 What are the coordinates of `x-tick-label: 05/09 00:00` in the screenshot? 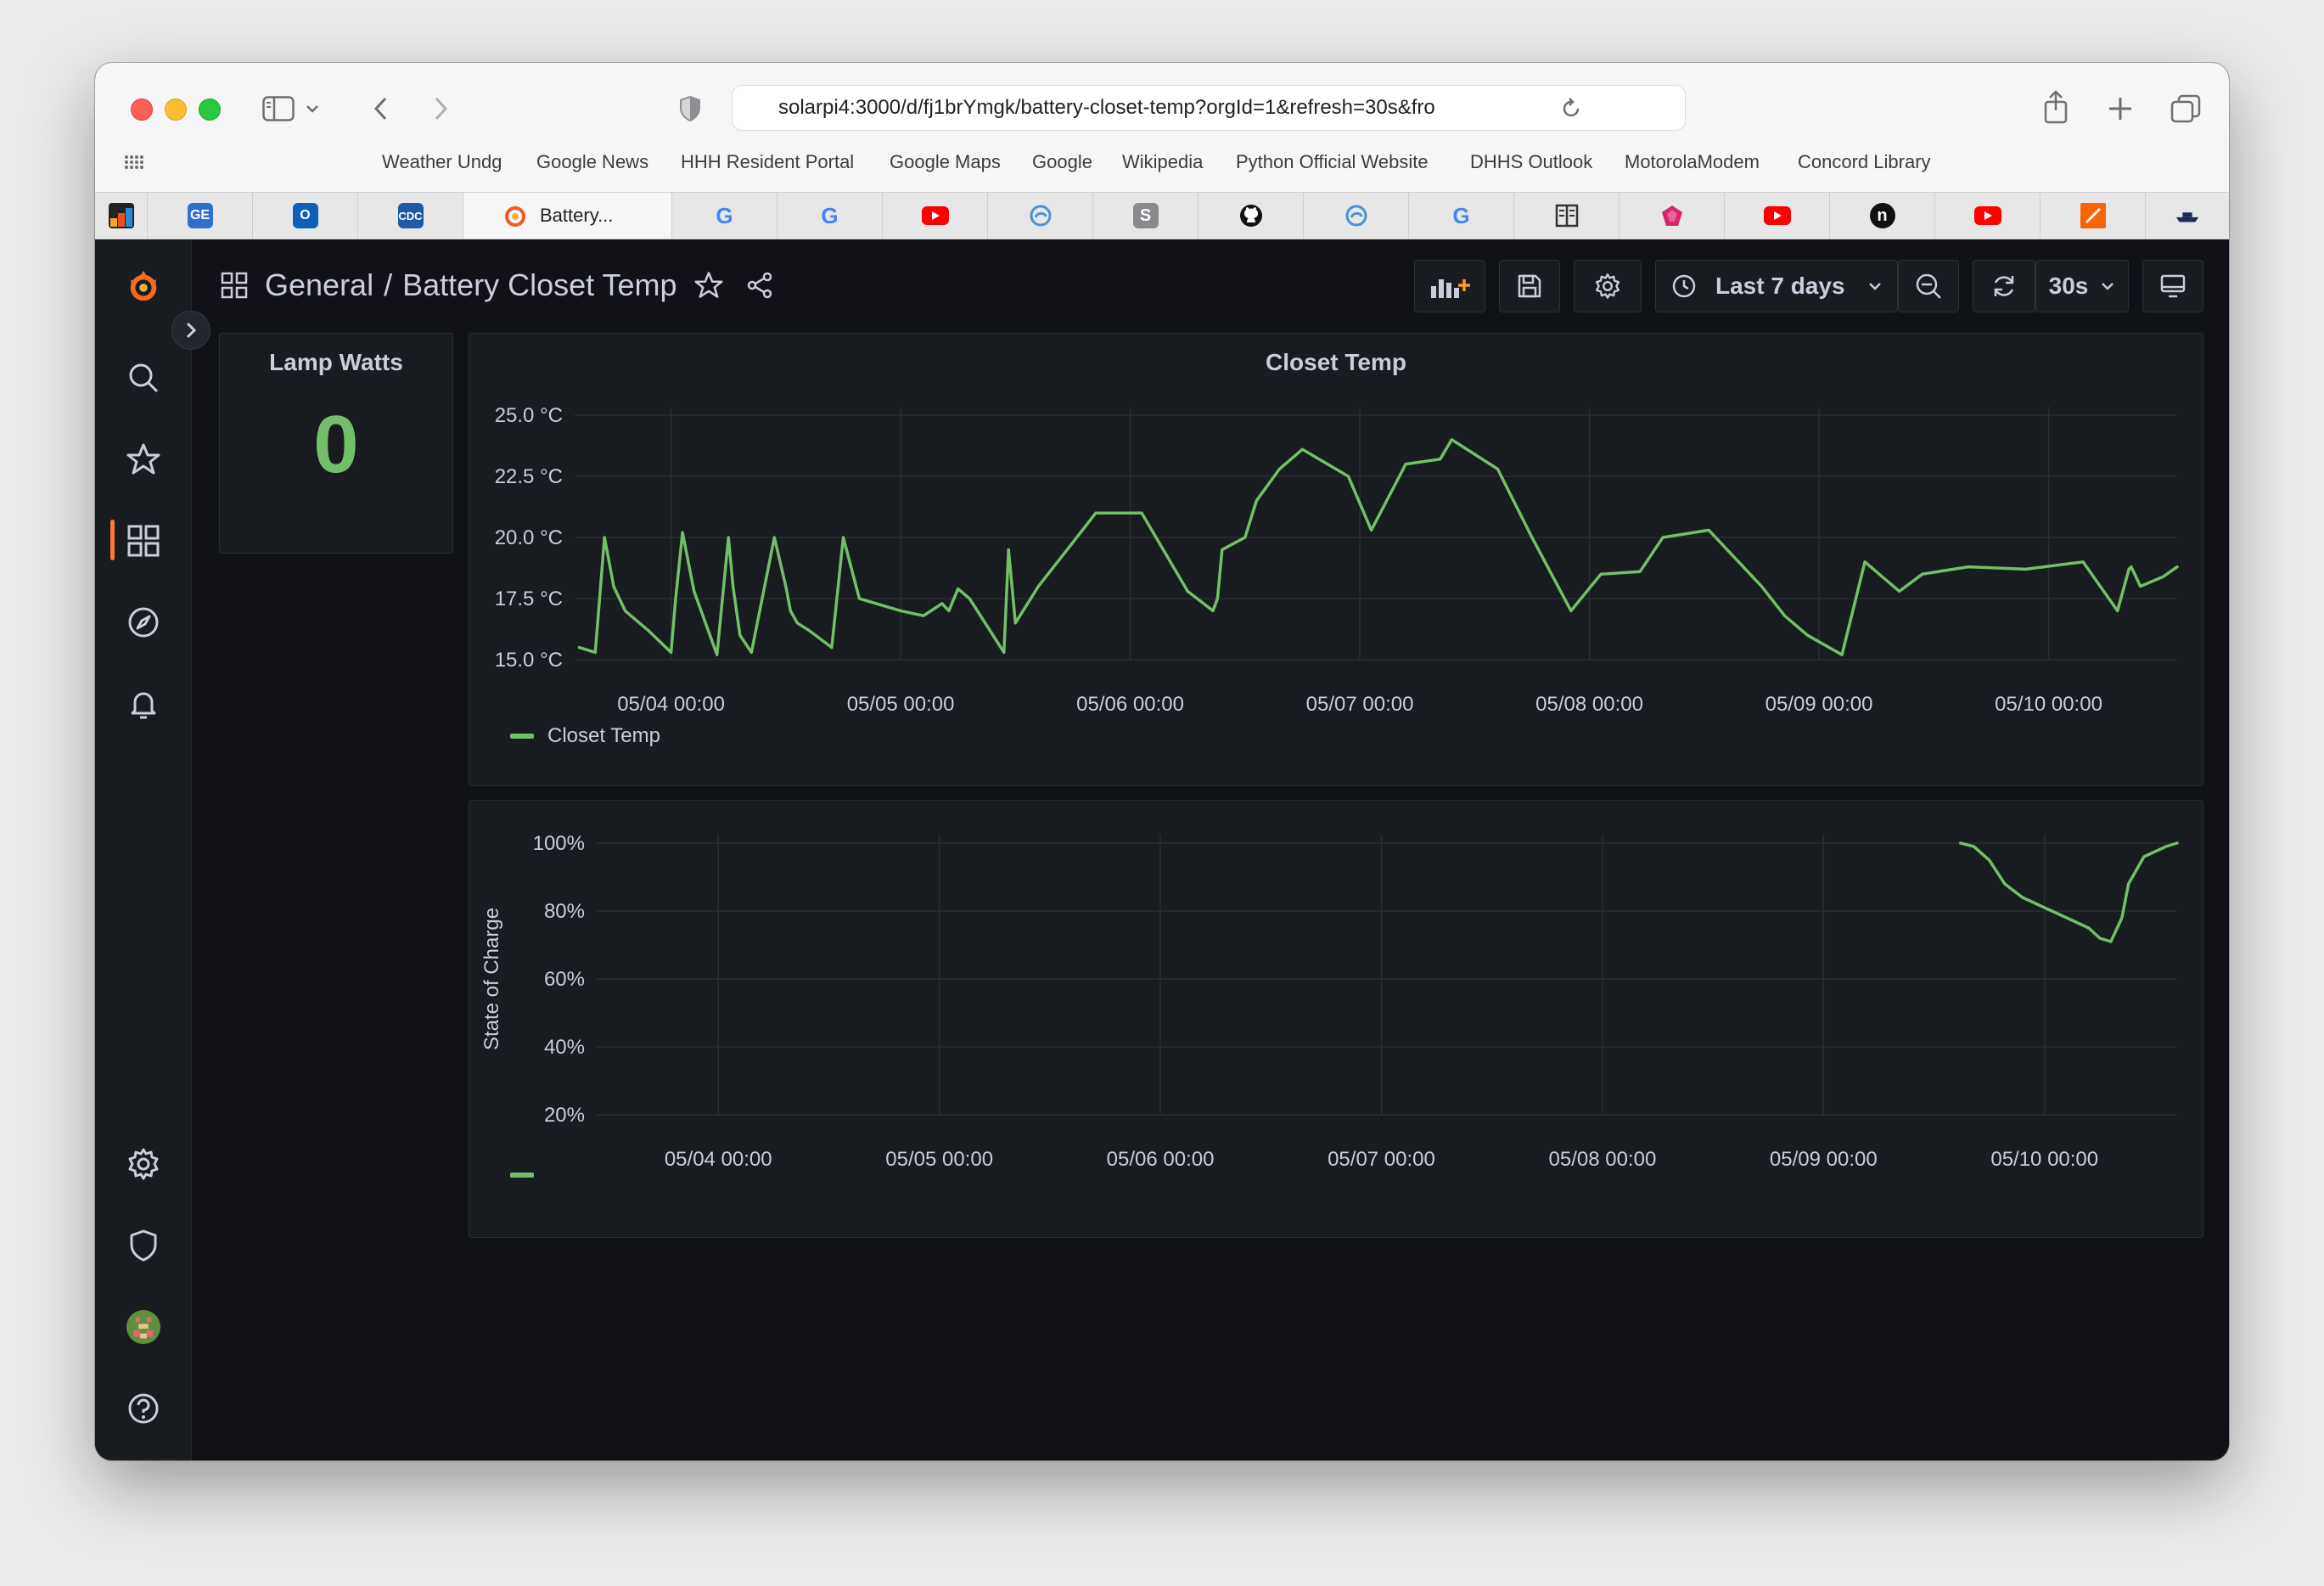 It's located at (1819, 704).